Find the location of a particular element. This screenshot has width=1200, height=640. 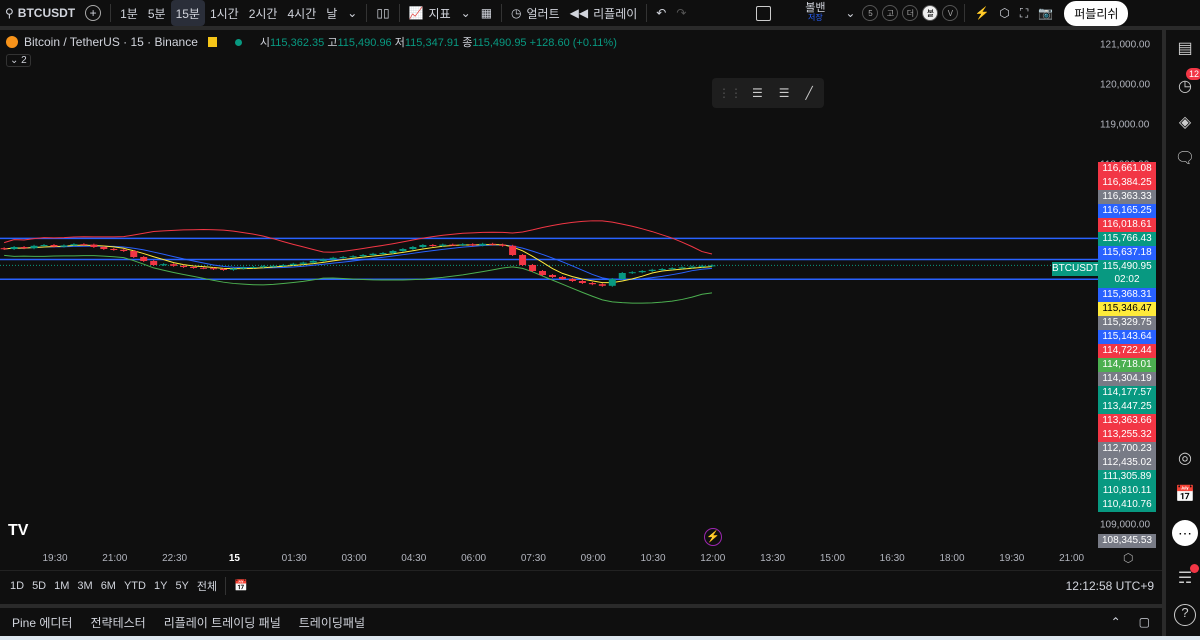

quick-5: 5 is located at coordinates (870, 13).